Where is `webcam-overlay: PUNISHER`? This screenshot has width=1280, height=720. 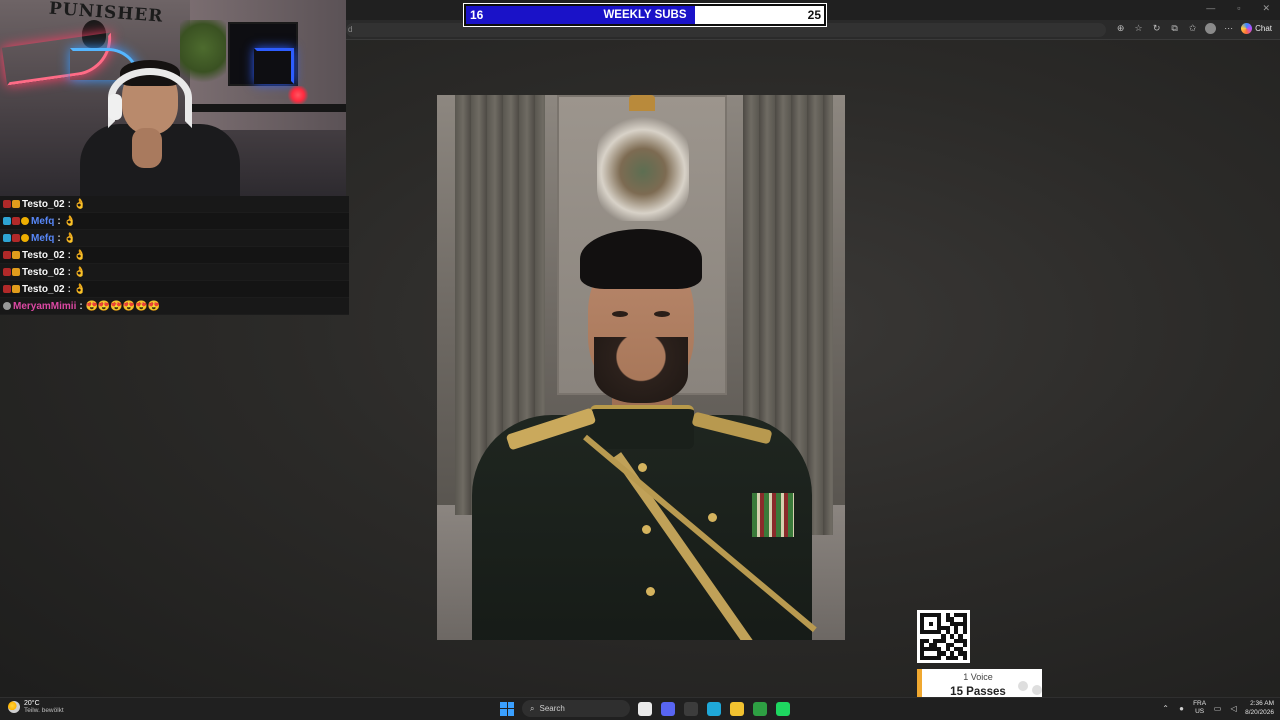
webcam-overlay: PUNISHER is located at coordinates (173, 98).